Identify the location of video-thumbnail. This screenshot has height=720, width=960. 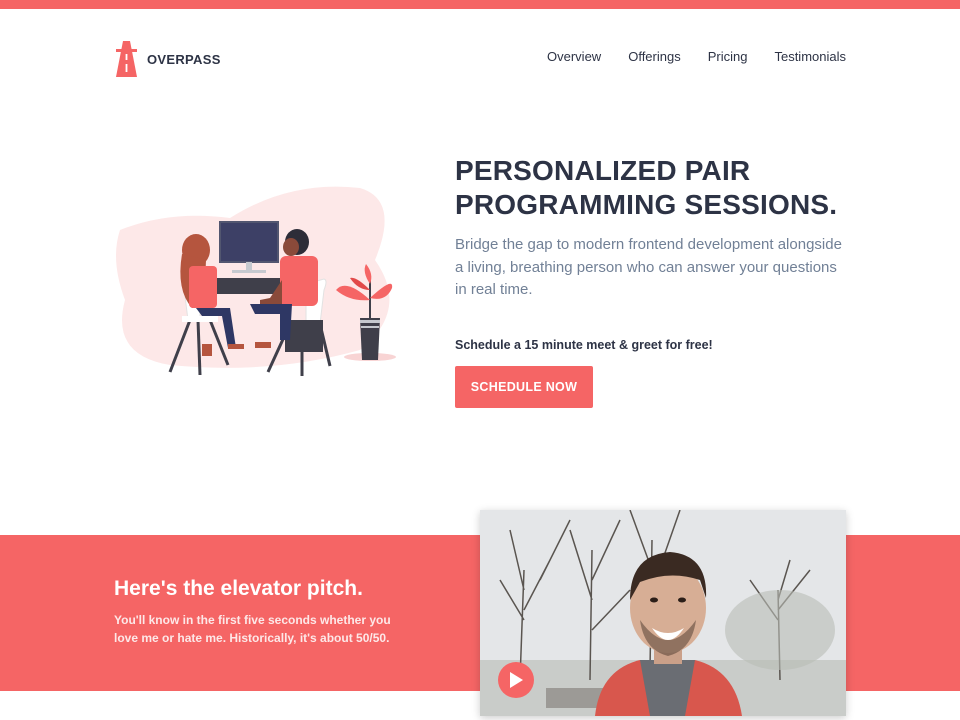
(663, 613).